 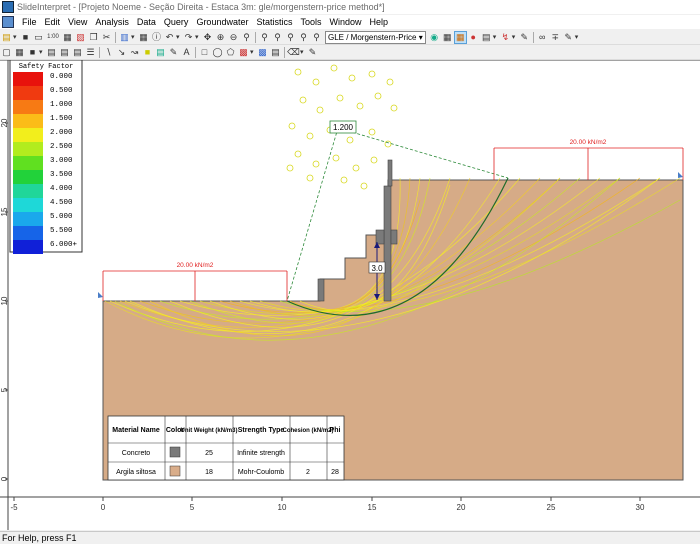 What do you see at coordinates (303, 37) in the screenshot?
I see `zoom-previous-icon: ⚲` at bounding box center [303, 37].